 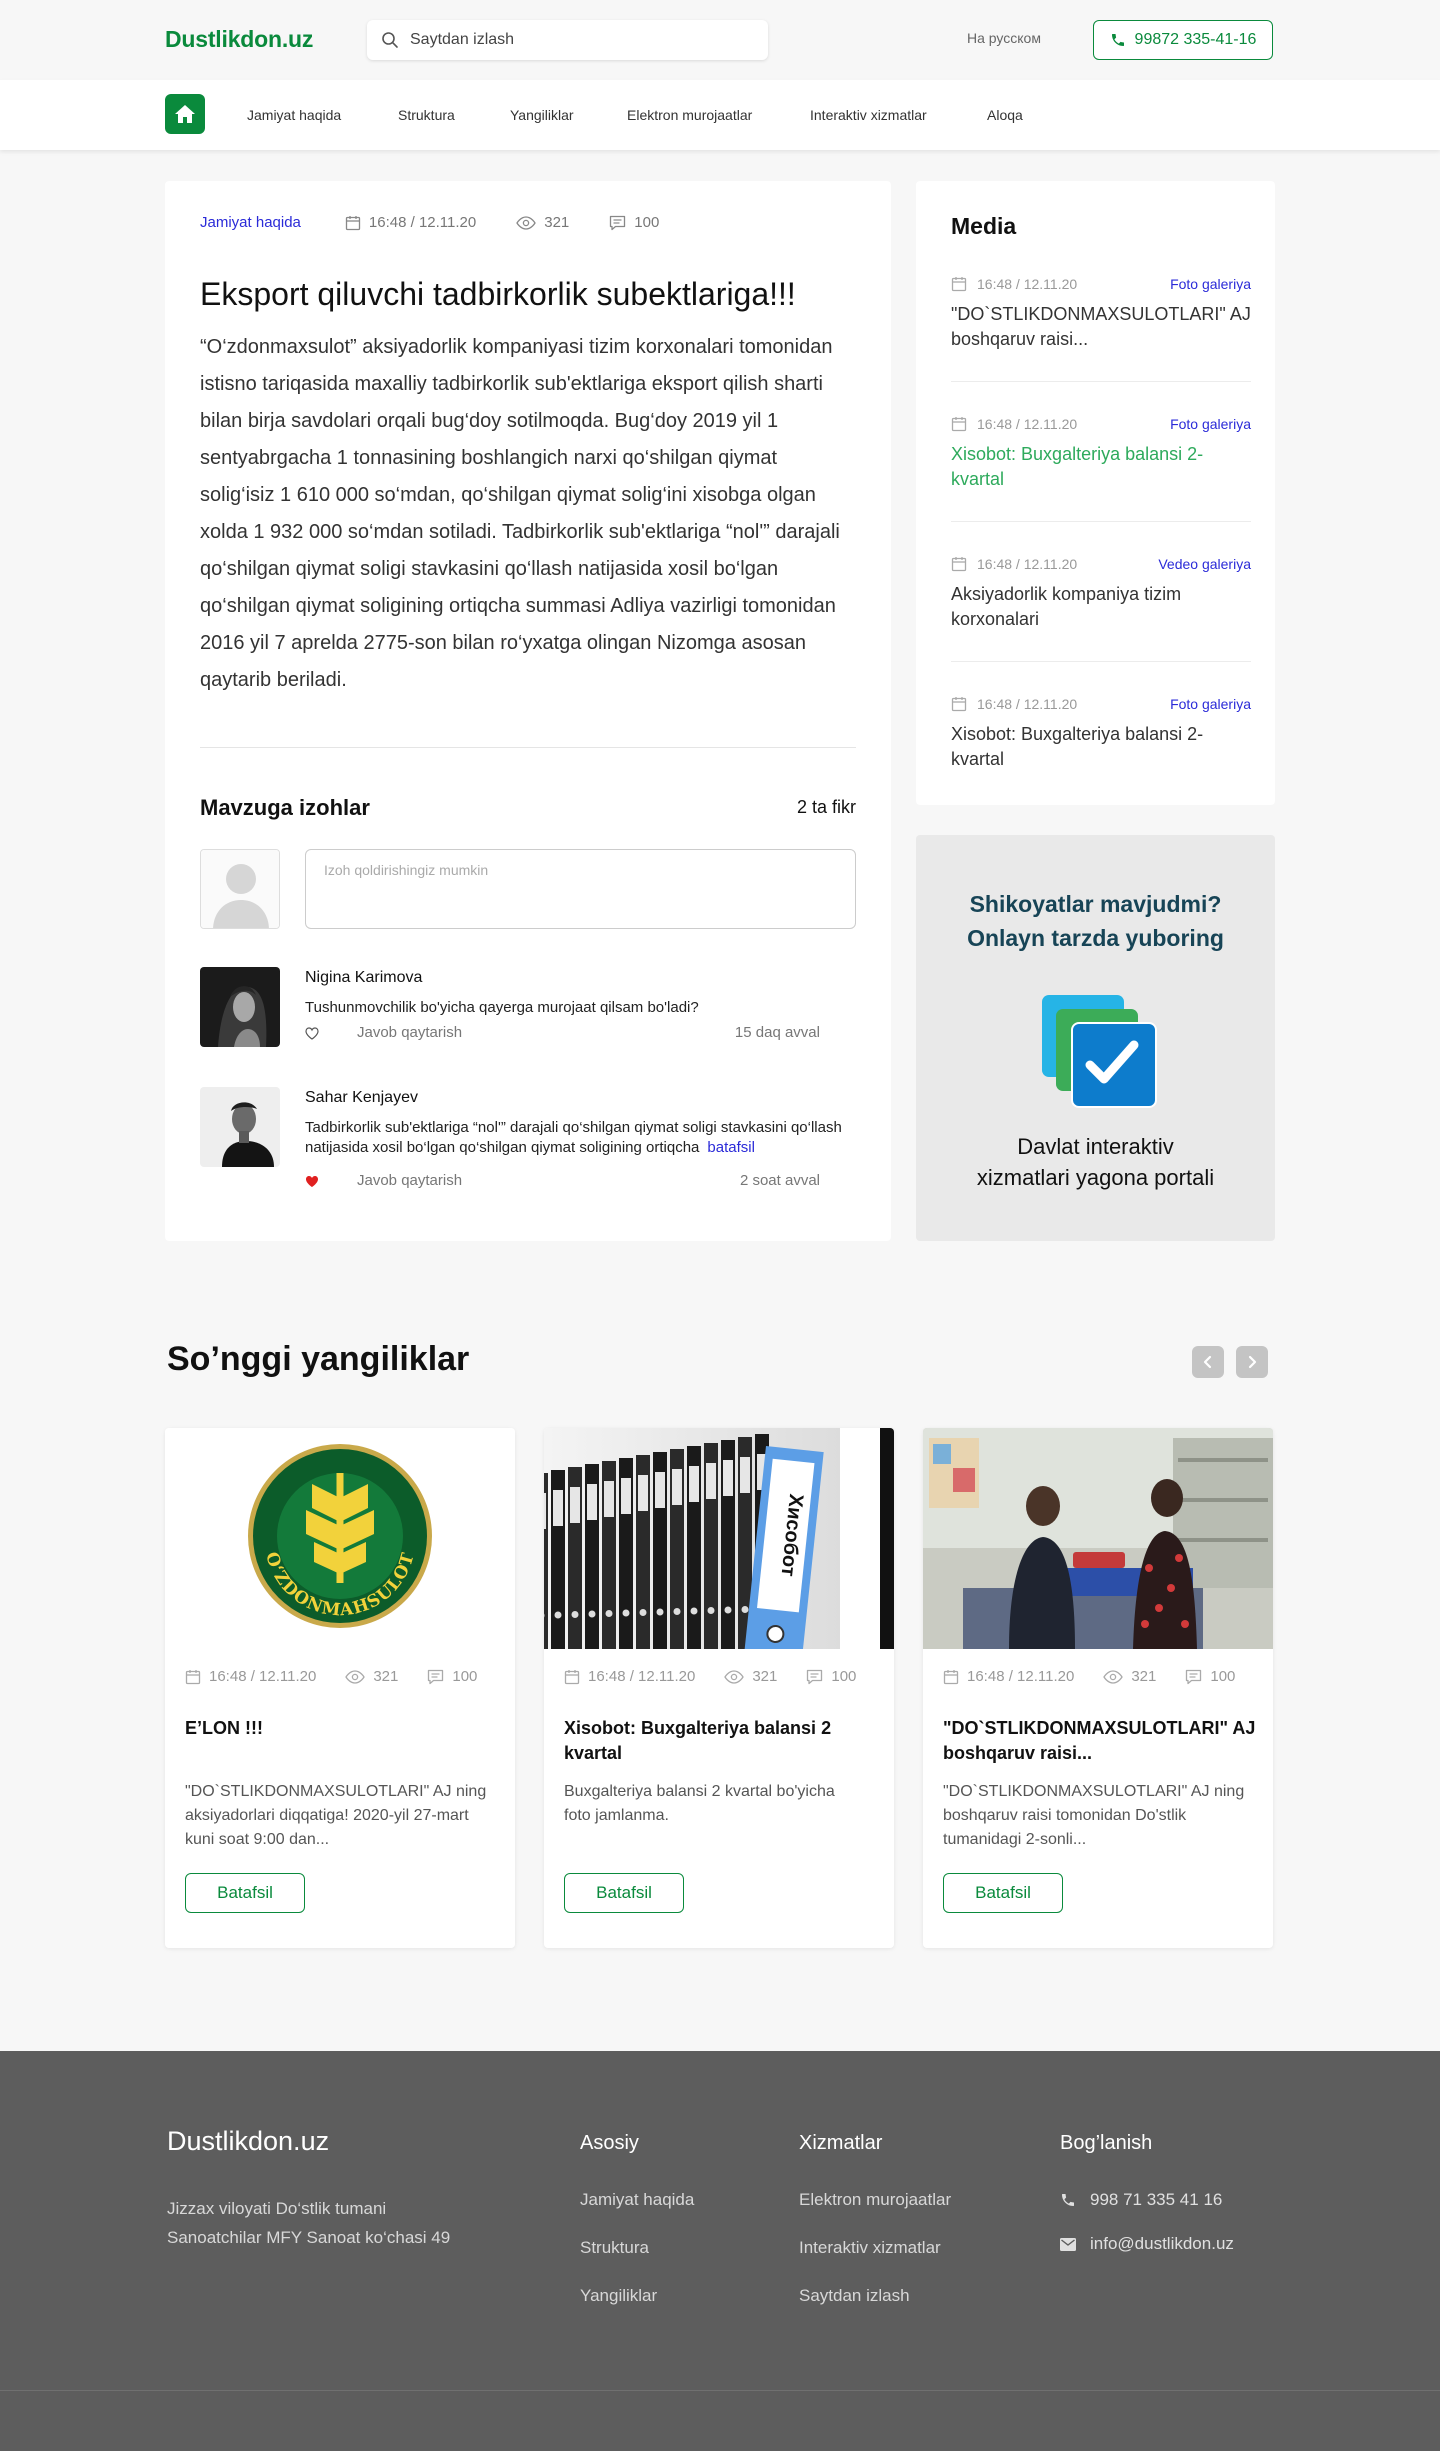 What do you see at coordinates (1098, 1538) in the screenshot?
I see `news-image-photo` at bounding box center [1098, 1538].